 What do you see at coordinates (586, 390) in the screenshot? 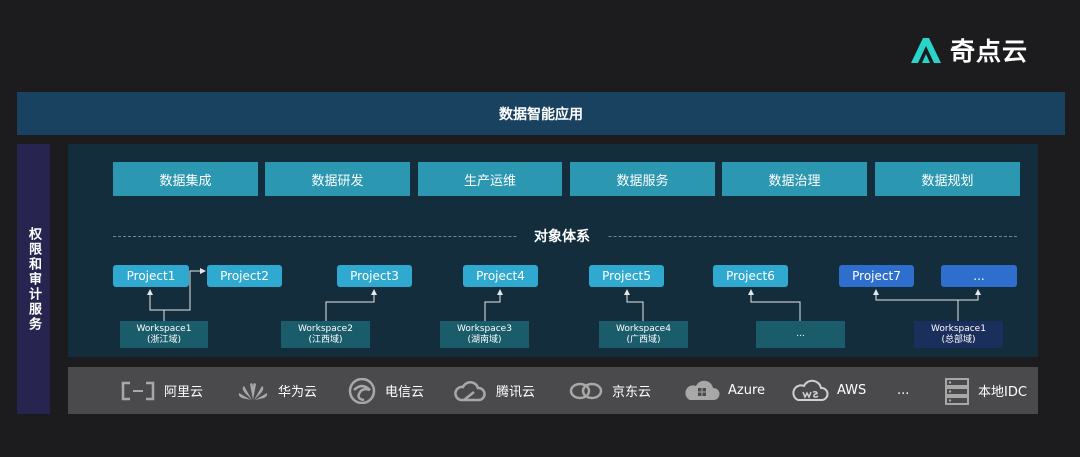
I see `jdcloud-icon` at bounding box center [586, 390].